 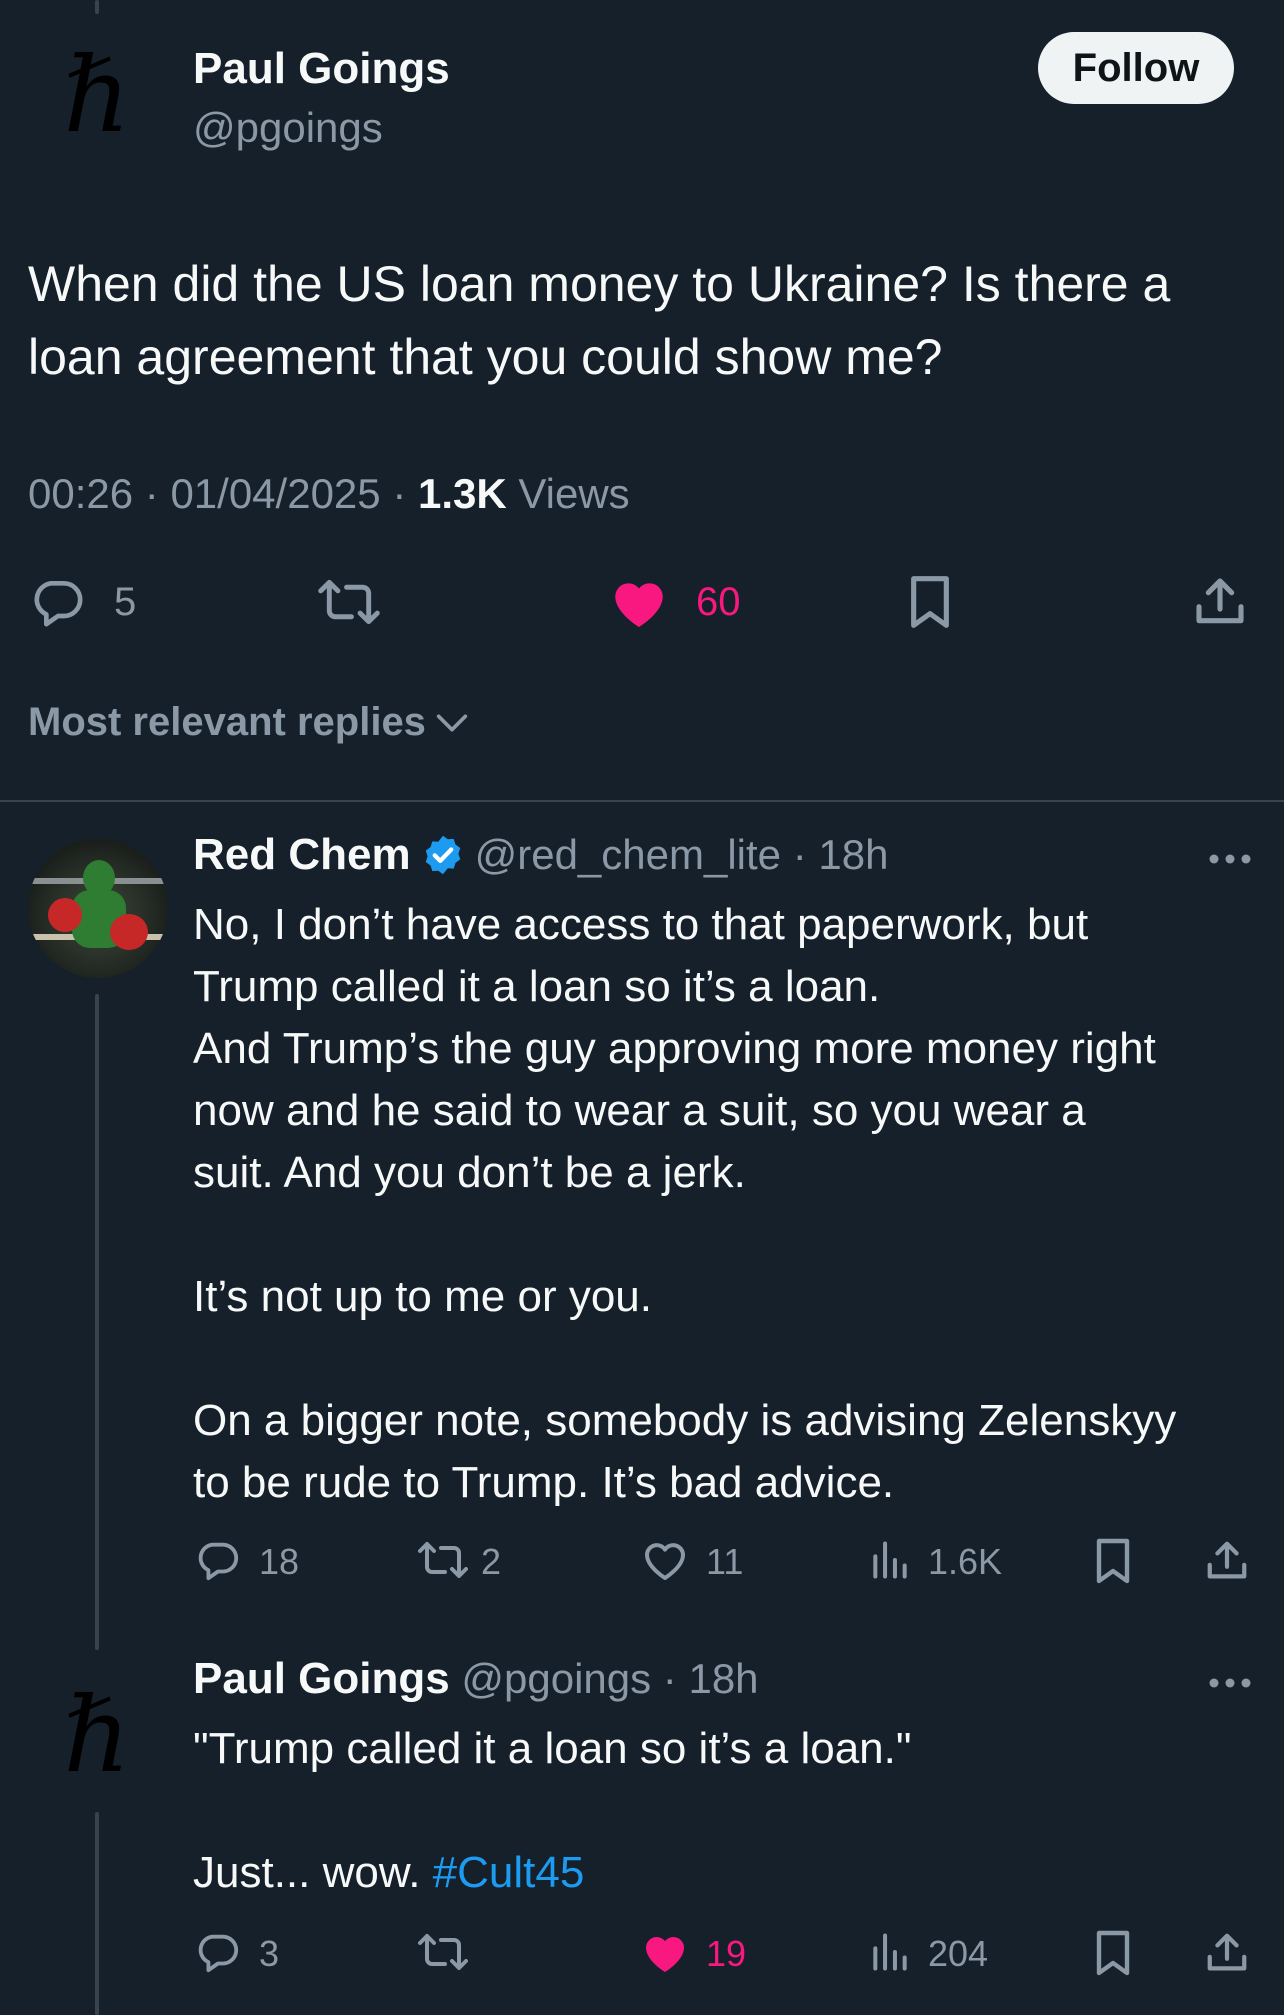 What do you see at coordinates (965, 1561) in the screenshot?
I see `view-count: 1.6K` at bounding box center [965, 1561].